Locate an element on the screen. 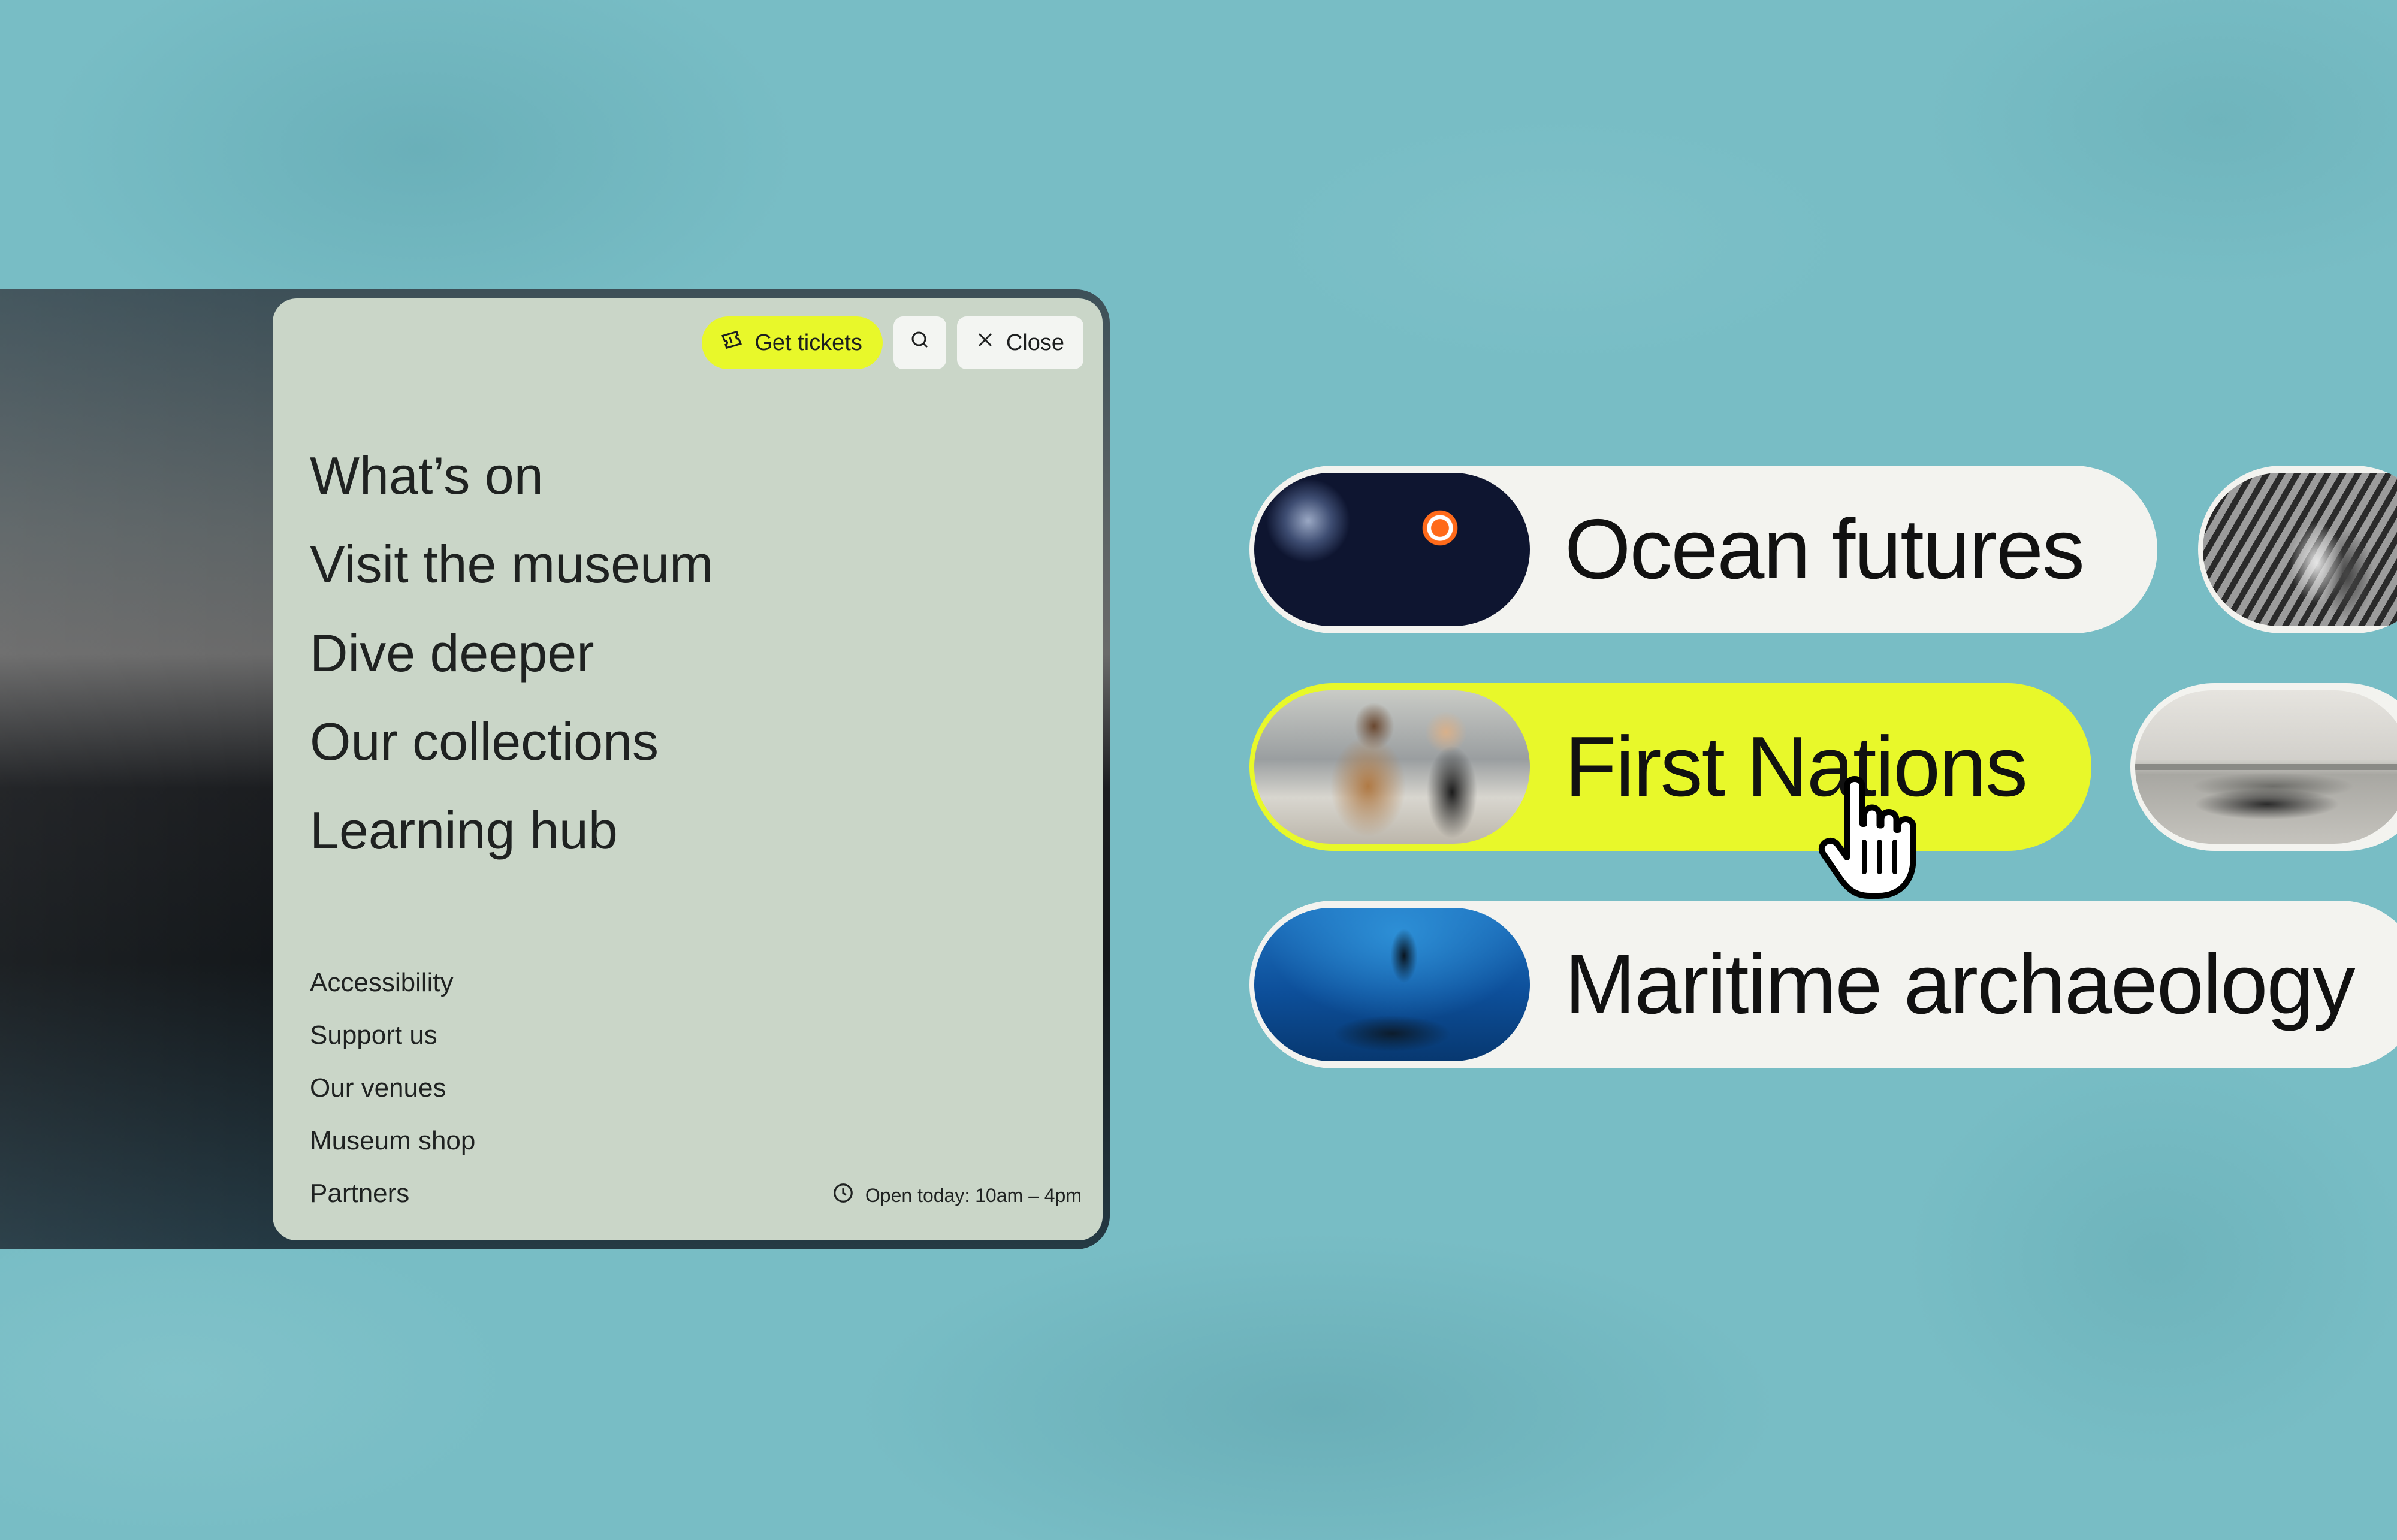 The image size is (2397, 1540). clock-icon is located at coordinates (843, 1195).